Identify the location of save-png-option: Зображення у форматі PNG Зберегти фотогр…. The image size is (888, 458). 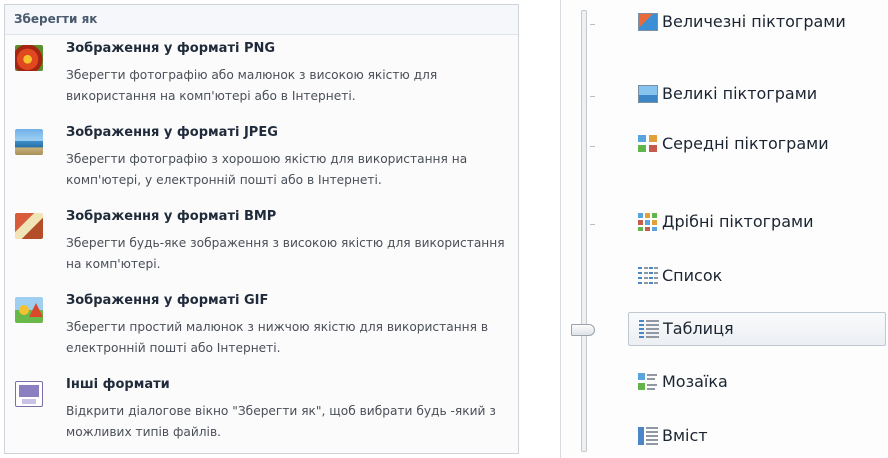
(261, 75).